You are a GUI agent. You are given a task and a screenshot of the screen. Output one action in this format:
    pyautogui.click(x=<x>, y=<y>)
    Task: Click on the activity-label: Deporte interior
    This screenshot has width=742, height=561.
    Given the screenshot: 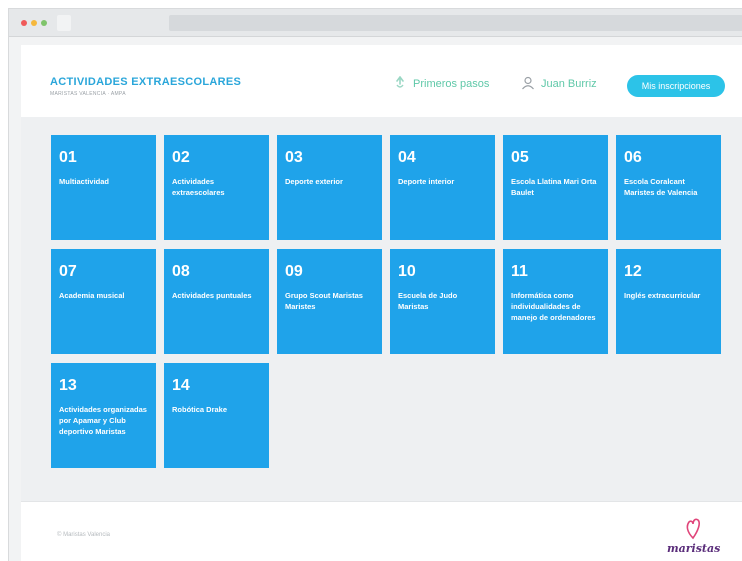 What is the action you would take?
    pyautogui.click(x=426, y=181)
    